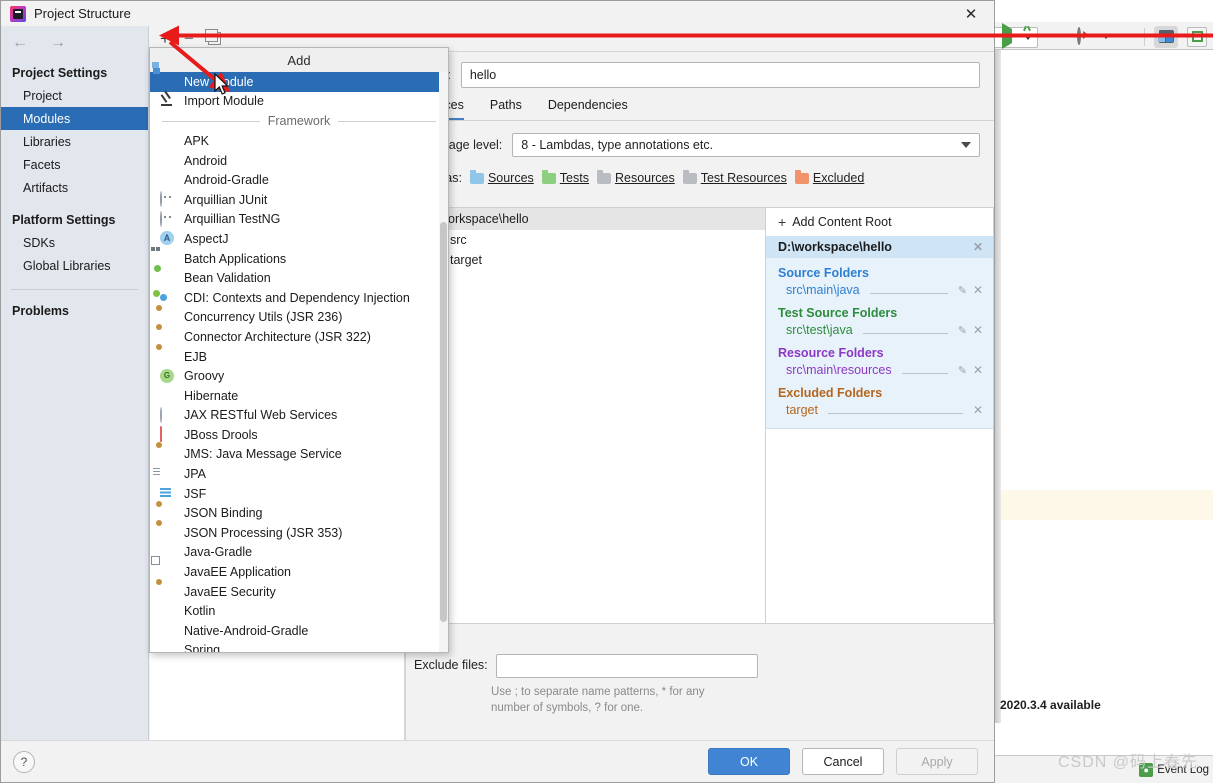 The width and height of the screenshot is (1213, 783). What do you see at coordinates (74, 118) in the screenshot?
I see `sidebar-item-modules: Modules` at bounding box center [74, 118].